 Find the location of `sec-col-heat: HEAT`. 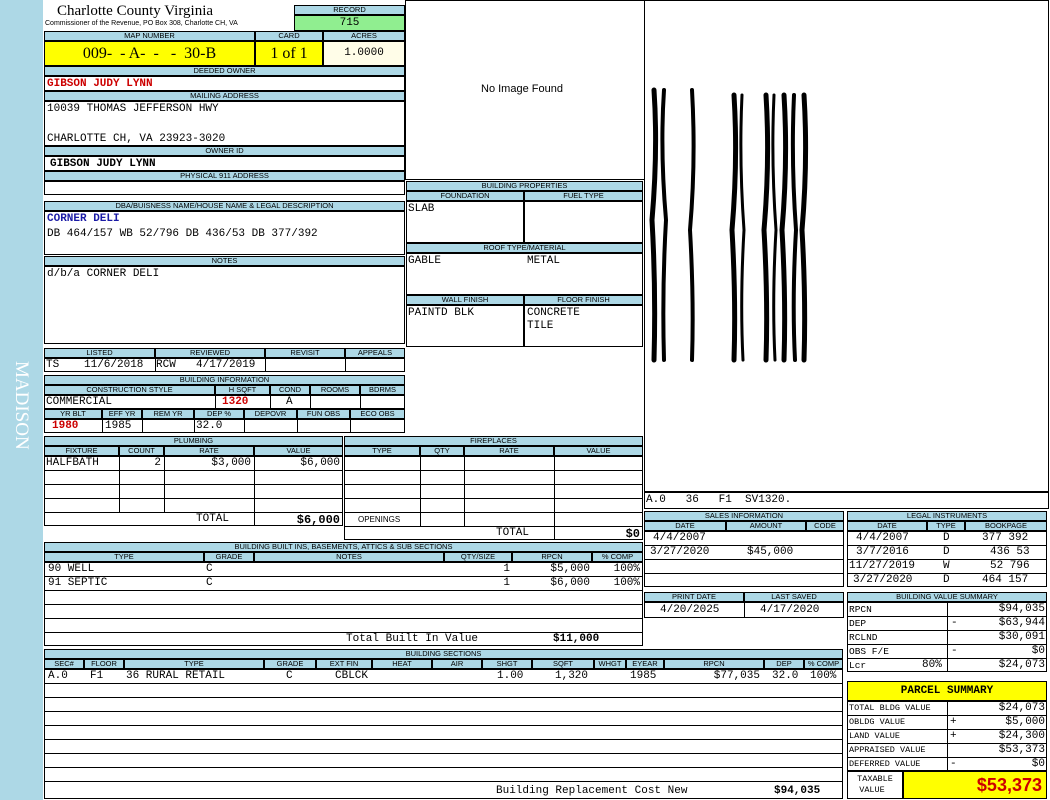

sec-col-heat: HEAT is located at coordinates (402, 664).